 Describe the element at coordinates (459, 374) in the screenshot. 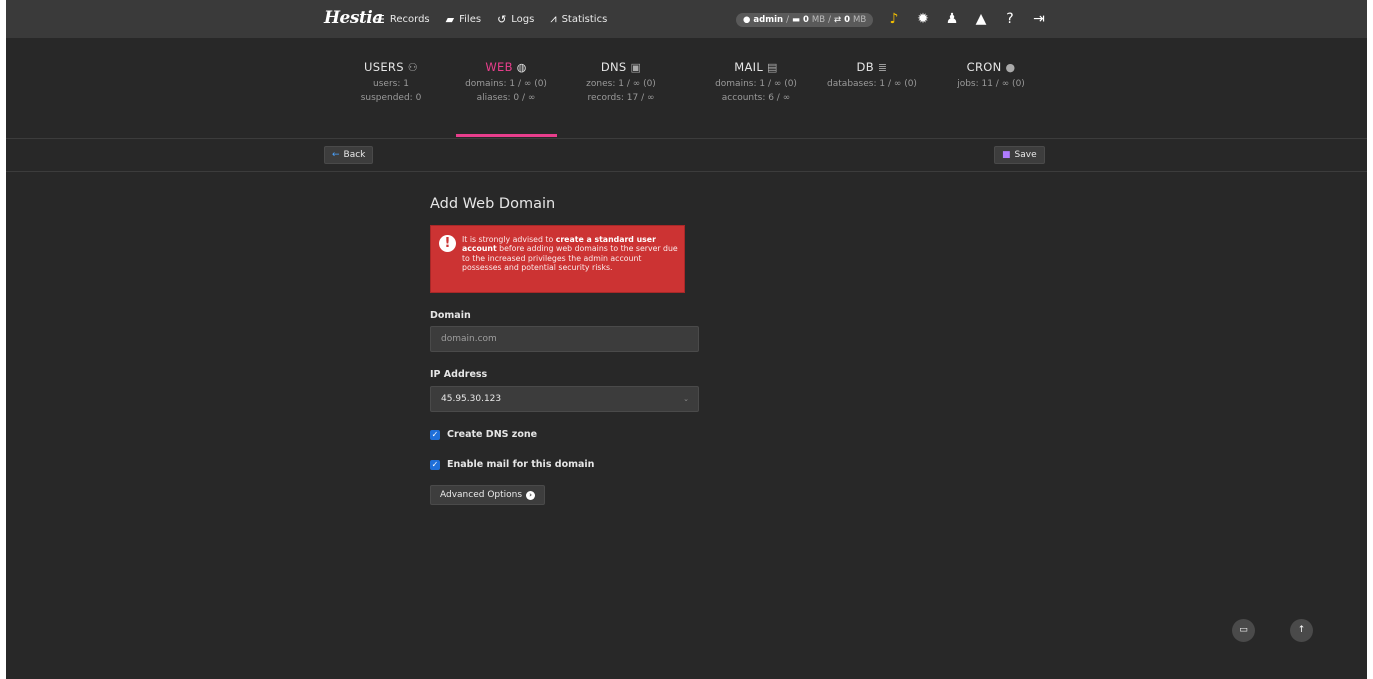

I see `ip-address-label: IP Address` at that location.